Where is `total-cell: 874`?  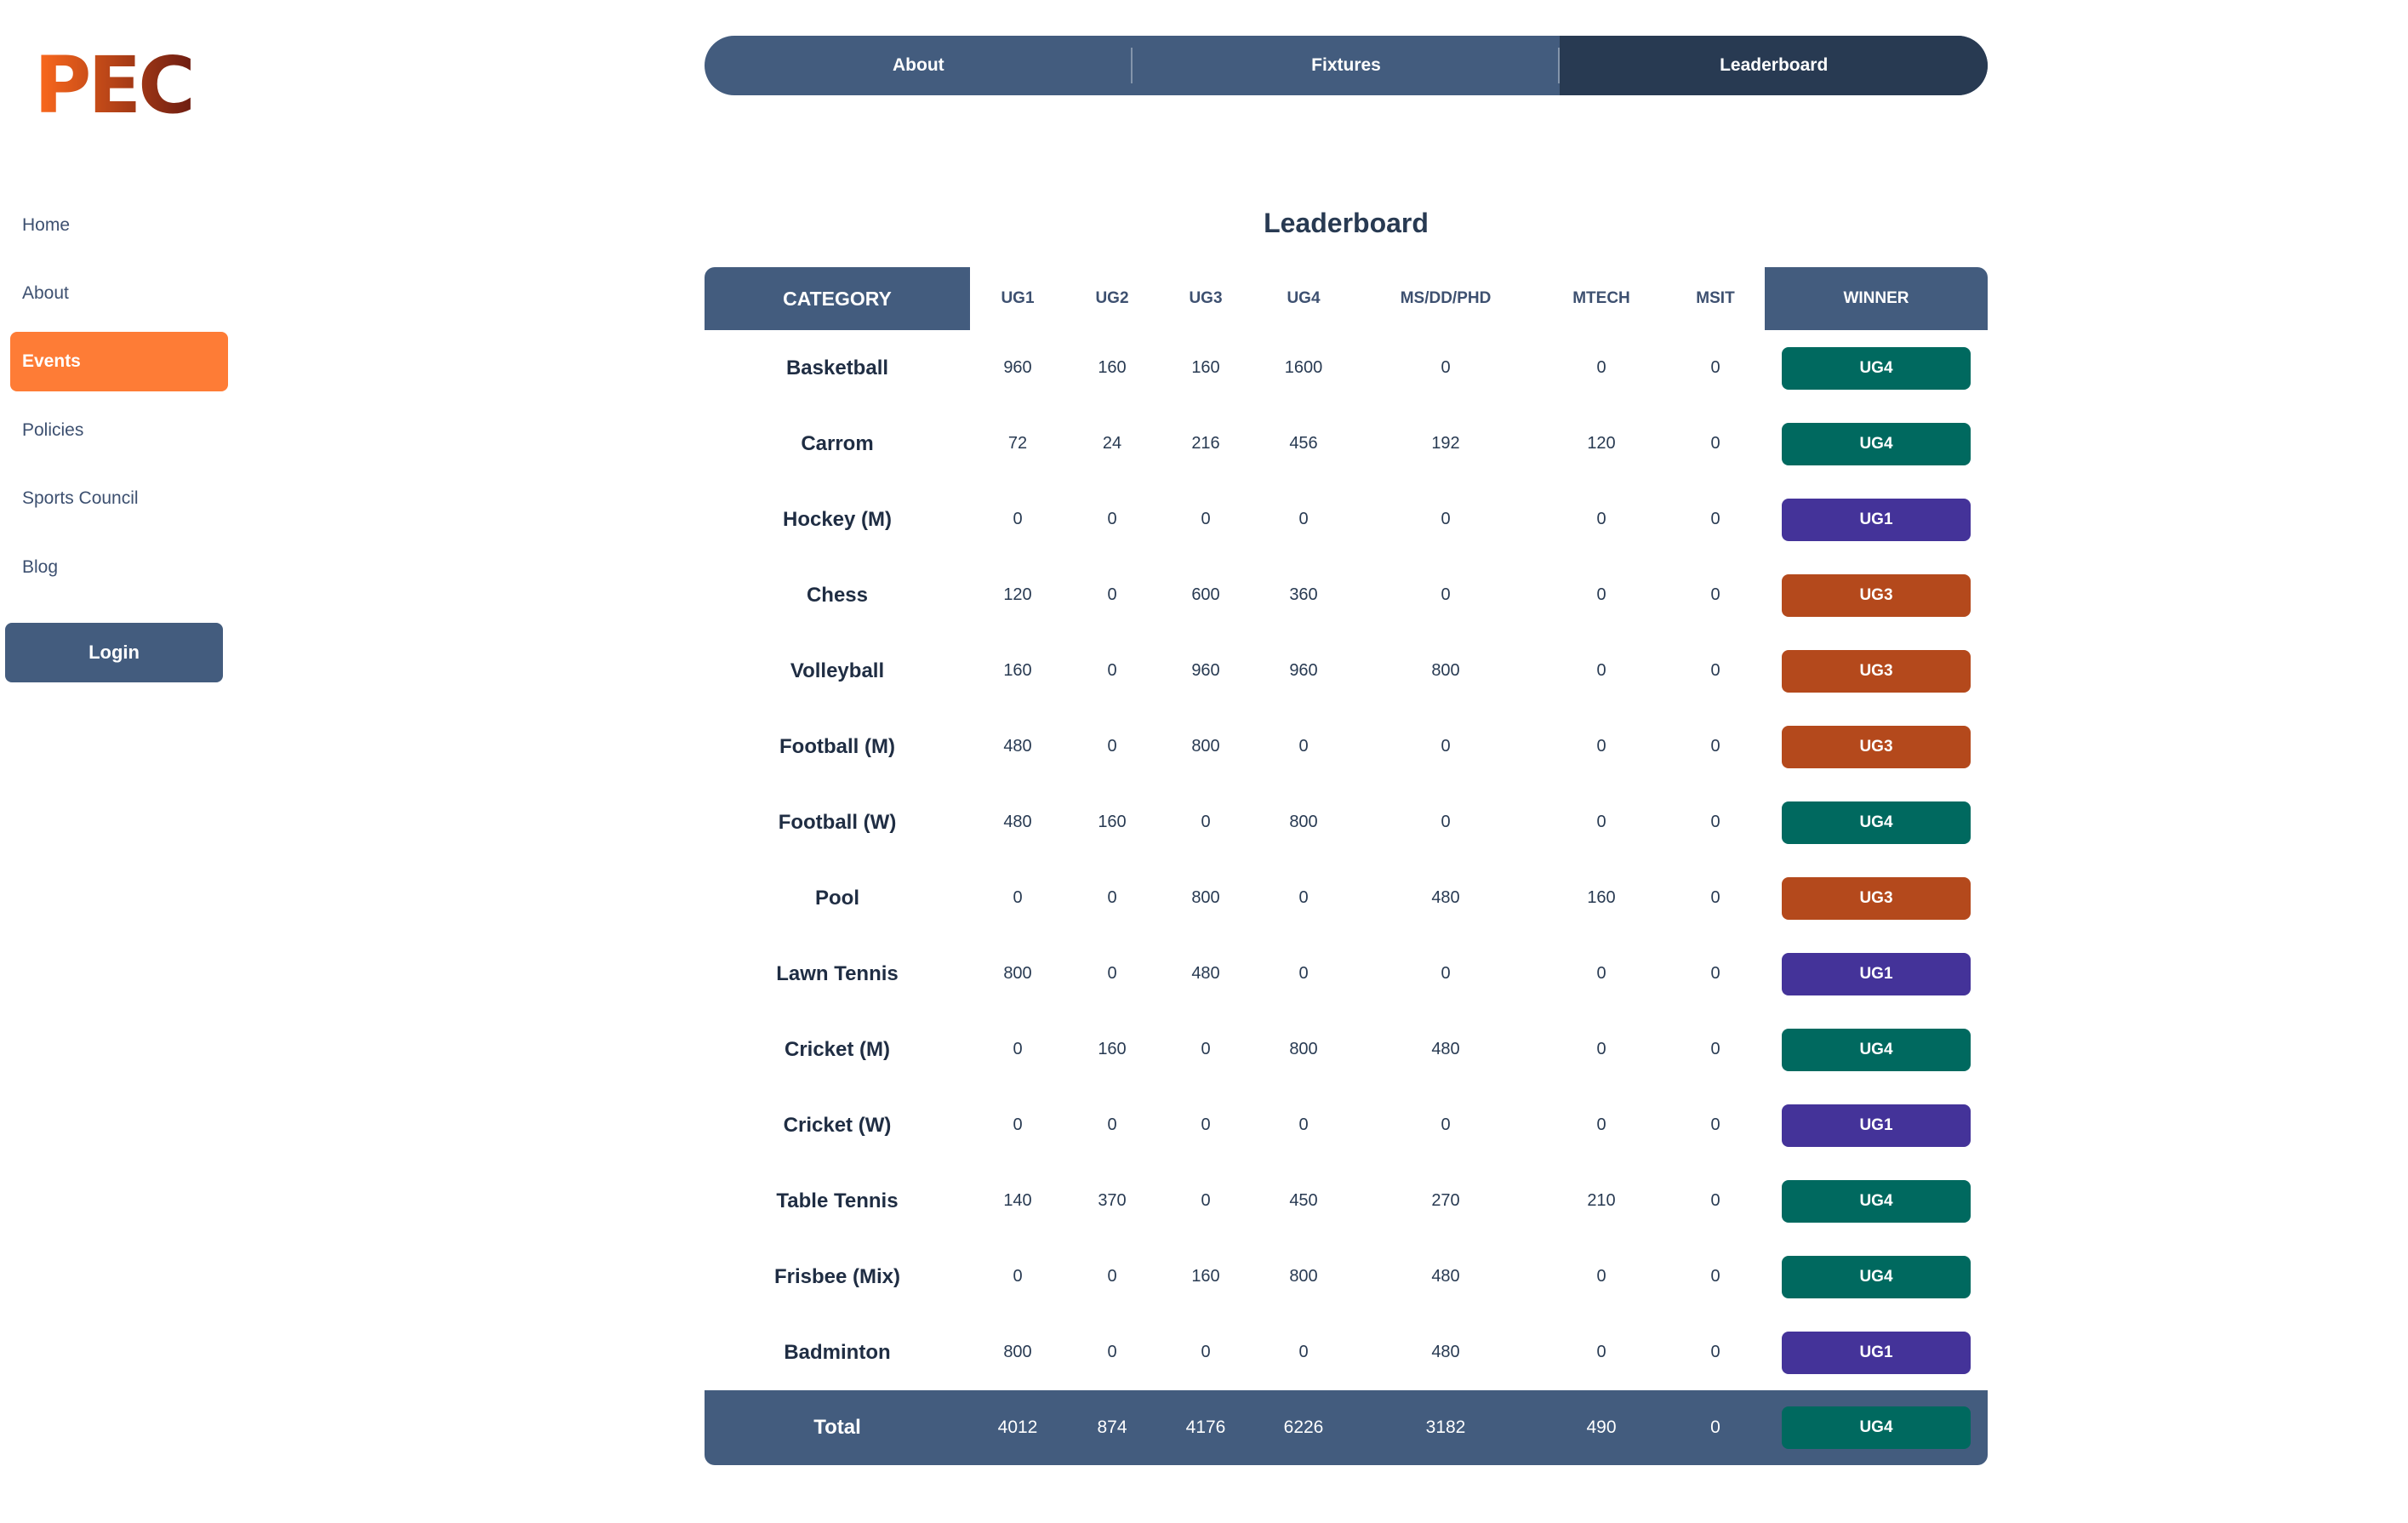
total-cell: 874 is located at coordinates (1112, 1427).